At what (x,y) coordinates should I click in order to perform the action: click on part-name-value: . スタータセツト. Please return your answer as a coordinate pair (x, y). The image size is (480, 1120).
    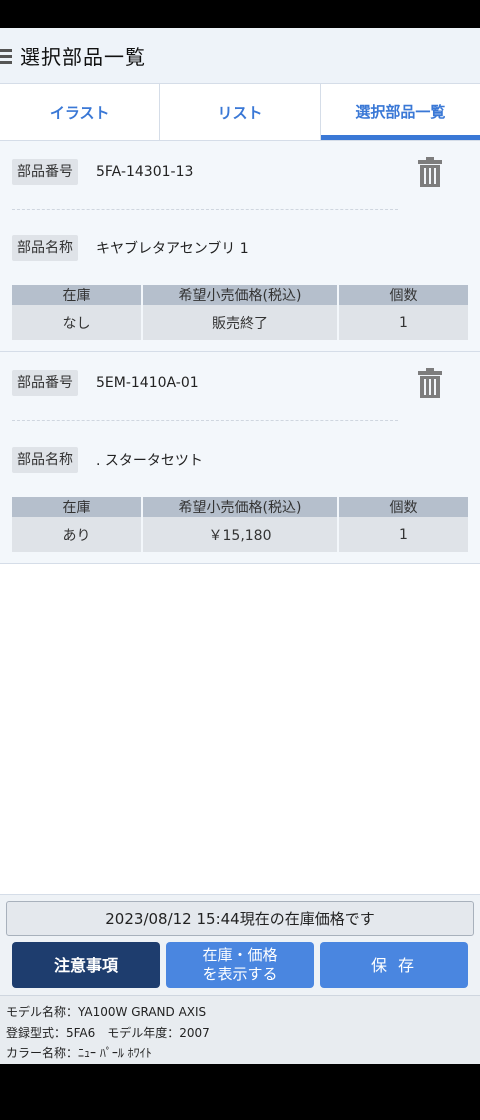
    Looking at the image, I should click on (149, 461).